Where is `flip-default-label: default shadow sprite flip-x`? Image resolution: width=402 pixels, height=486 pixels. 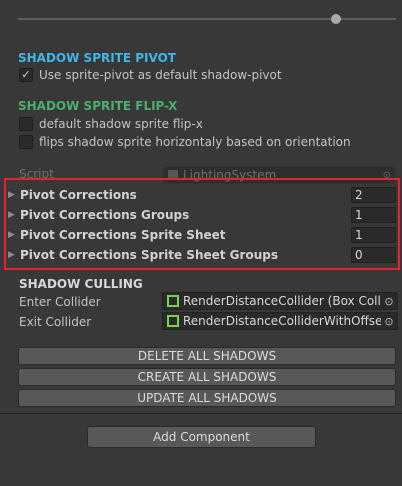
flip-default-label: default shadow sprite flip-x is located at coordinates (121, 124).